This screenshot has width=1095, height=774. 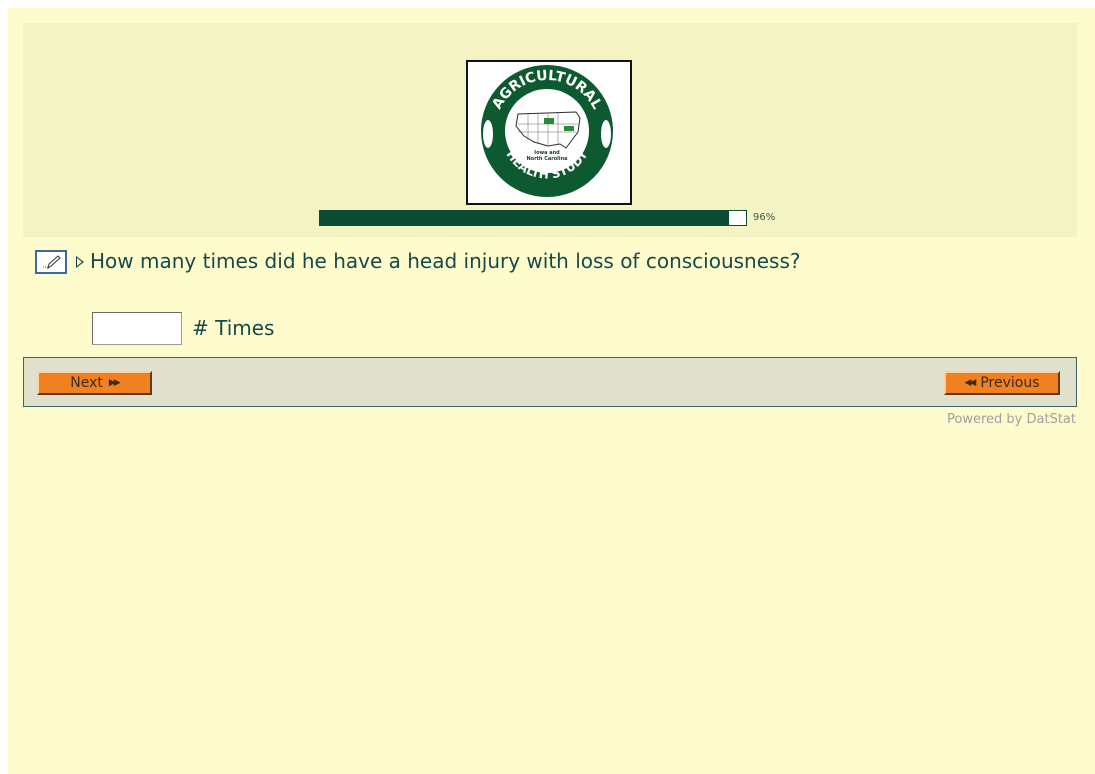 What do you see at coordinates (233, 328) in the screenshot?
I see `times-unit-label: # Times` at bounding box center [233, 328].